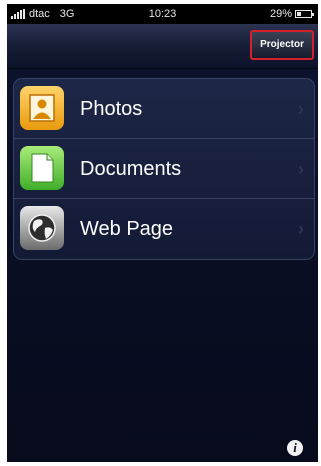 The height and width of the screenshot is (466, 321). What do you see at coordinates (42, 228) in the screenshot?
I see `globe-icon` at bounding box center [42, 228].